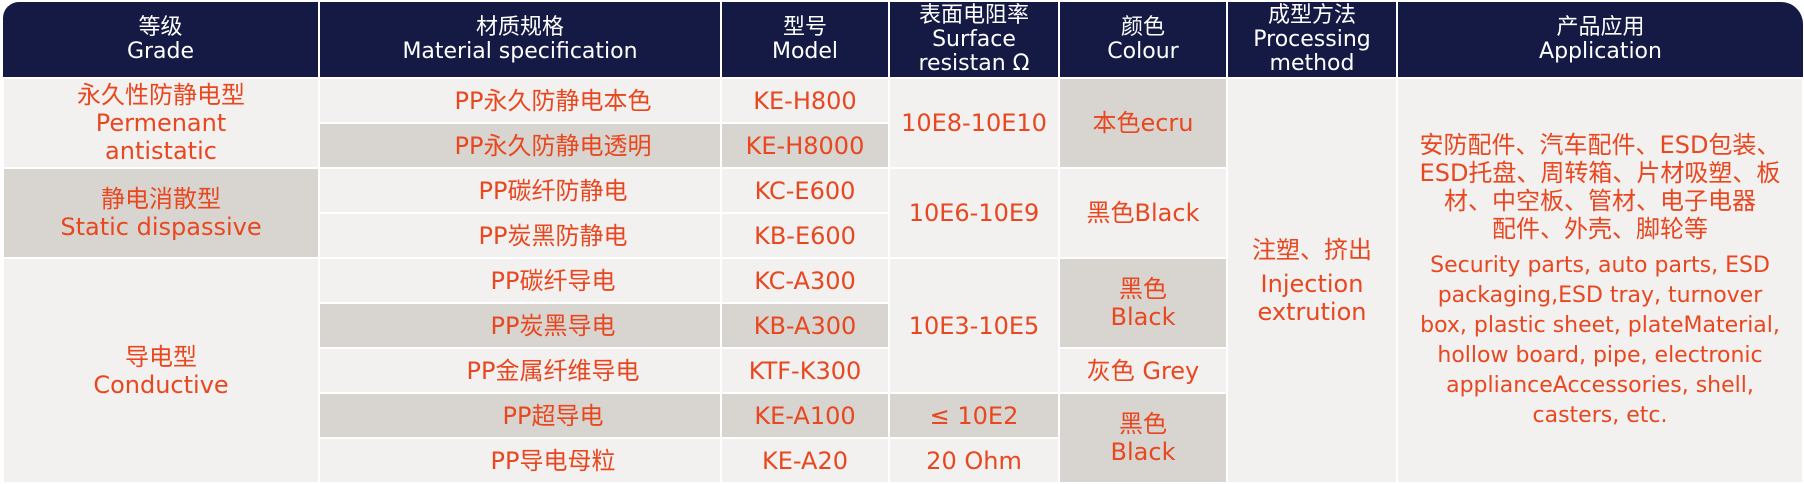 This screenshot has height=484, width=1804. Describe the element at coordinates (805, 190) in the screenshot. I see `model-cell: KC-E600` at that location.